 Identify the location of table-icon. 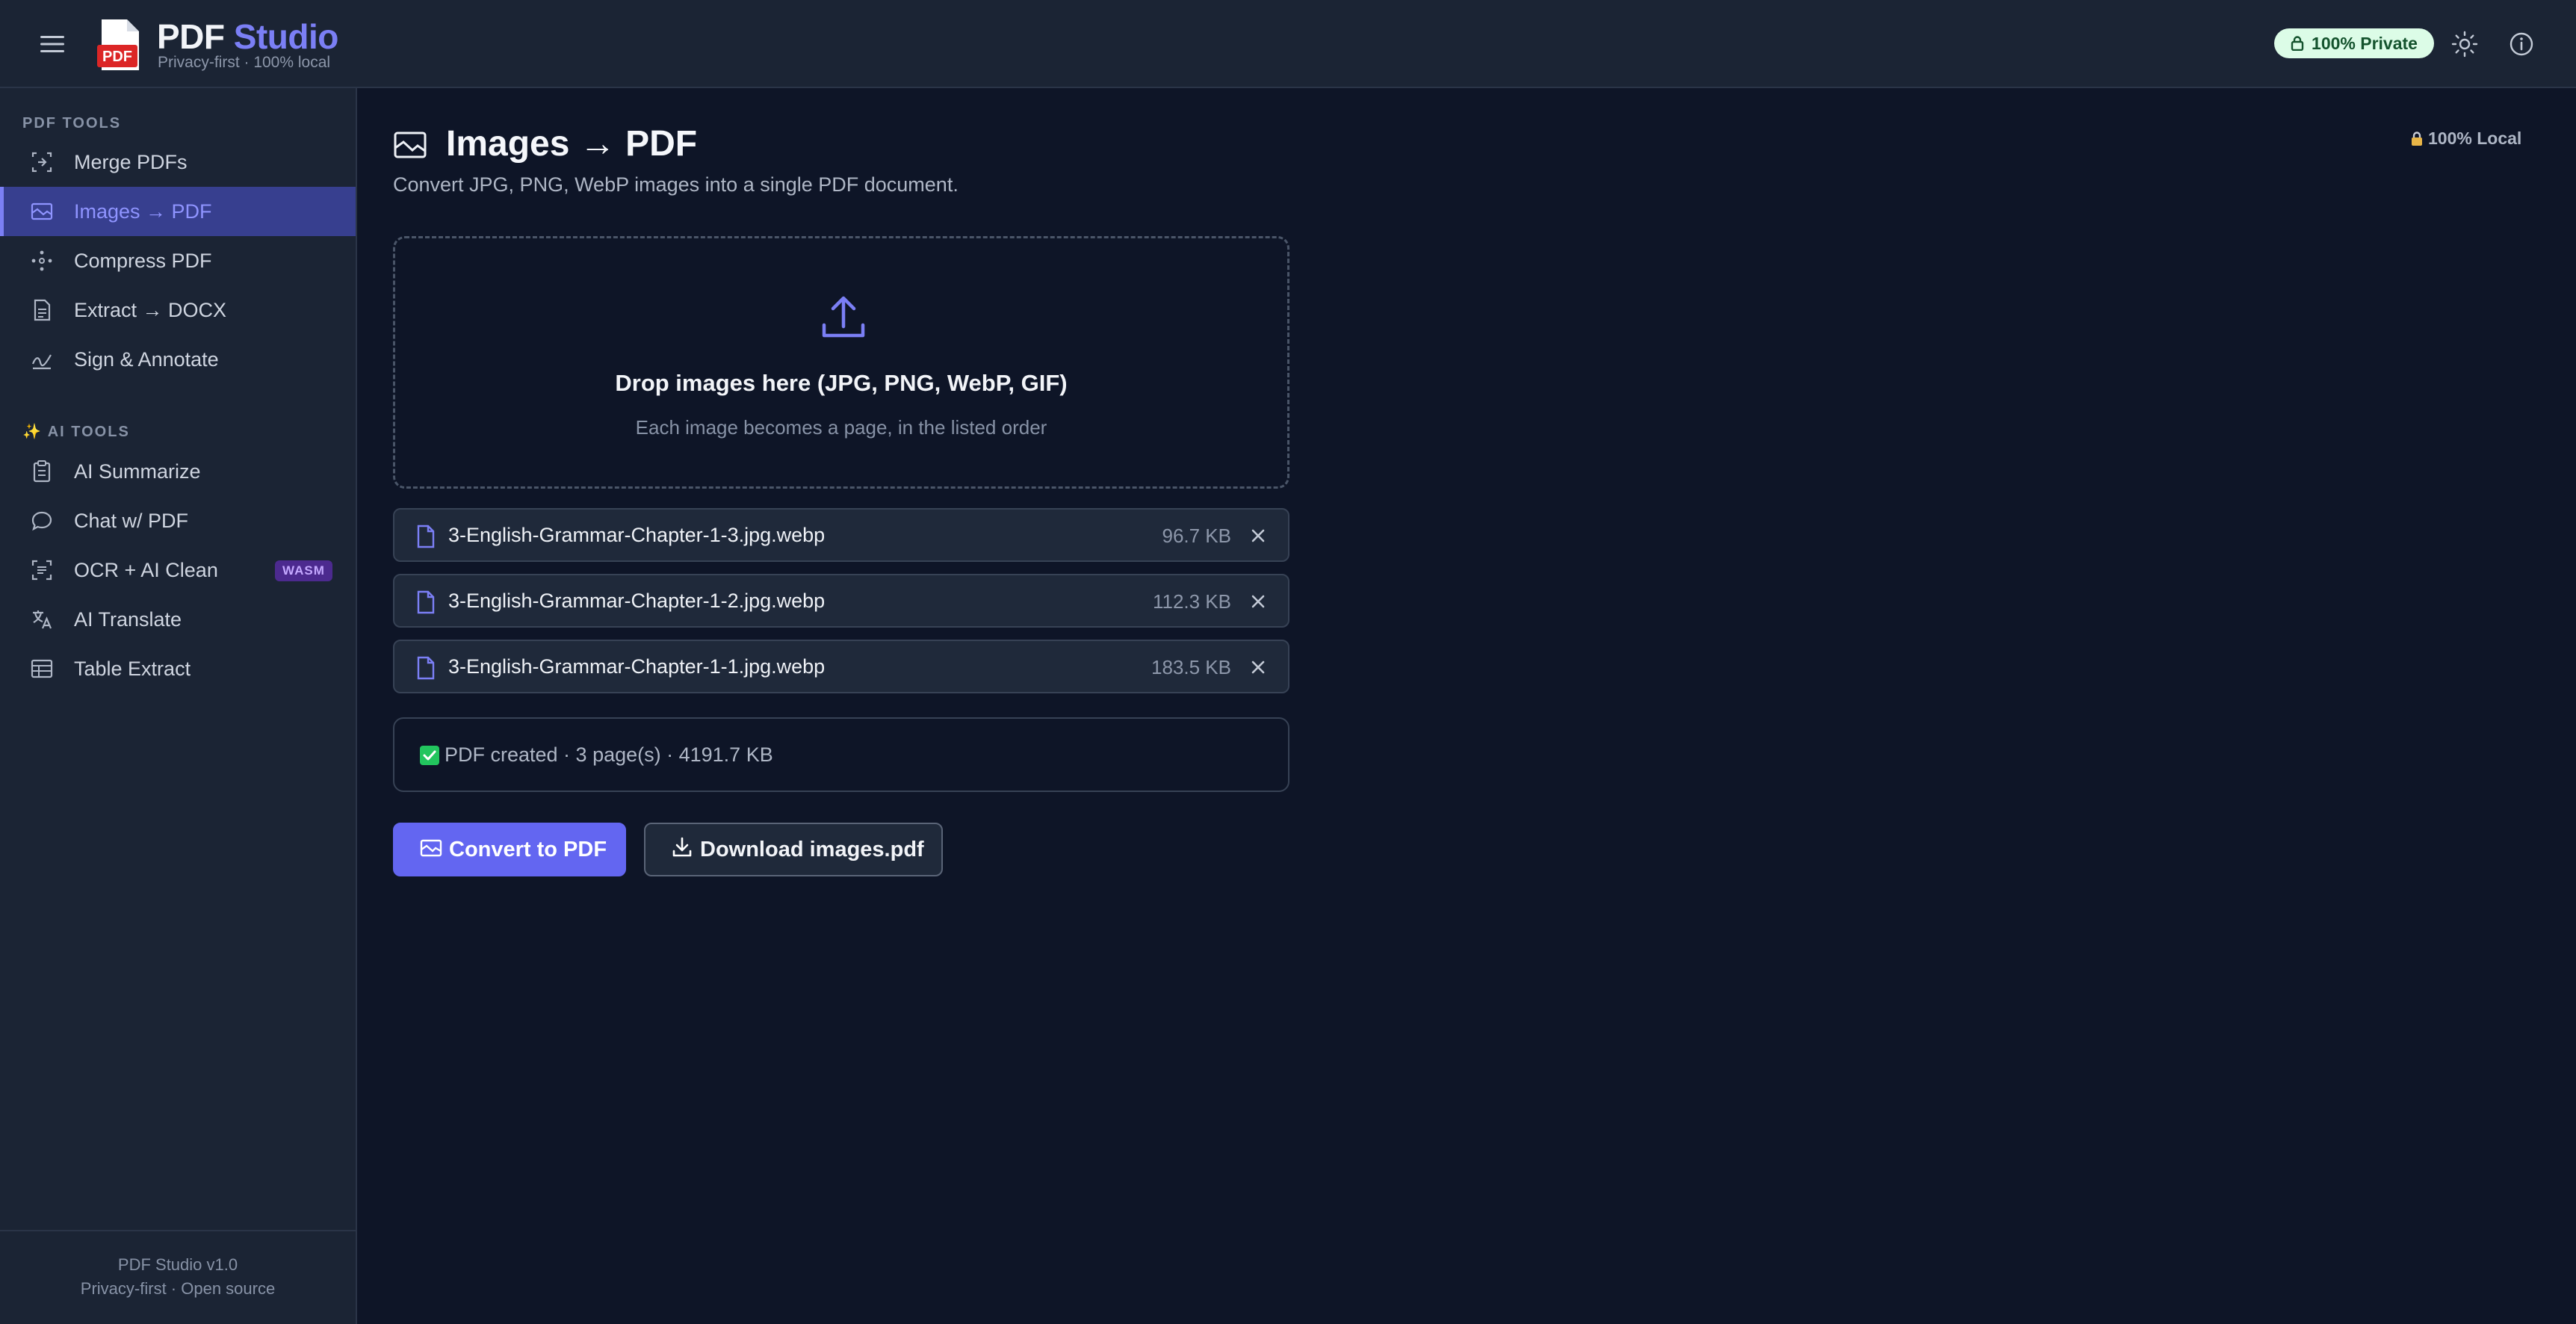
(42, 668).